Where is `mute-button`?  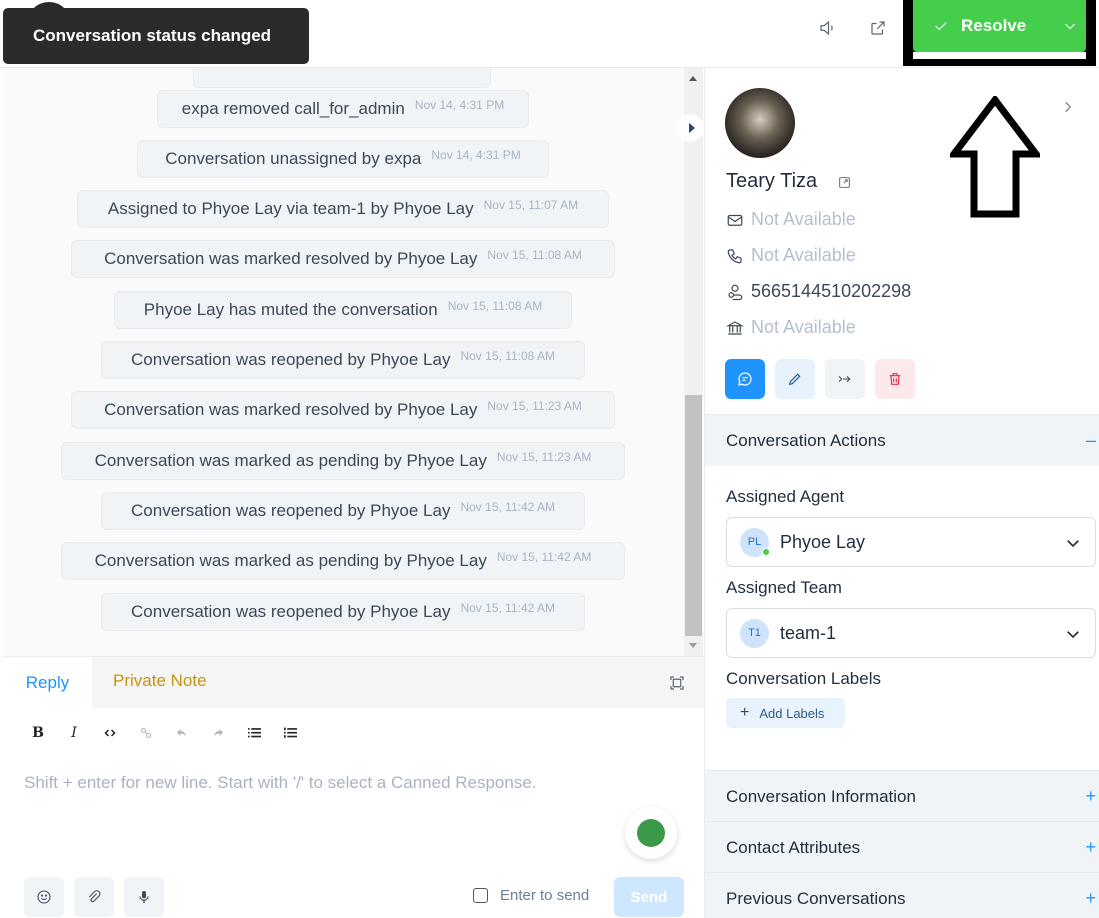 mute-button is located at coordinates (827, 28).